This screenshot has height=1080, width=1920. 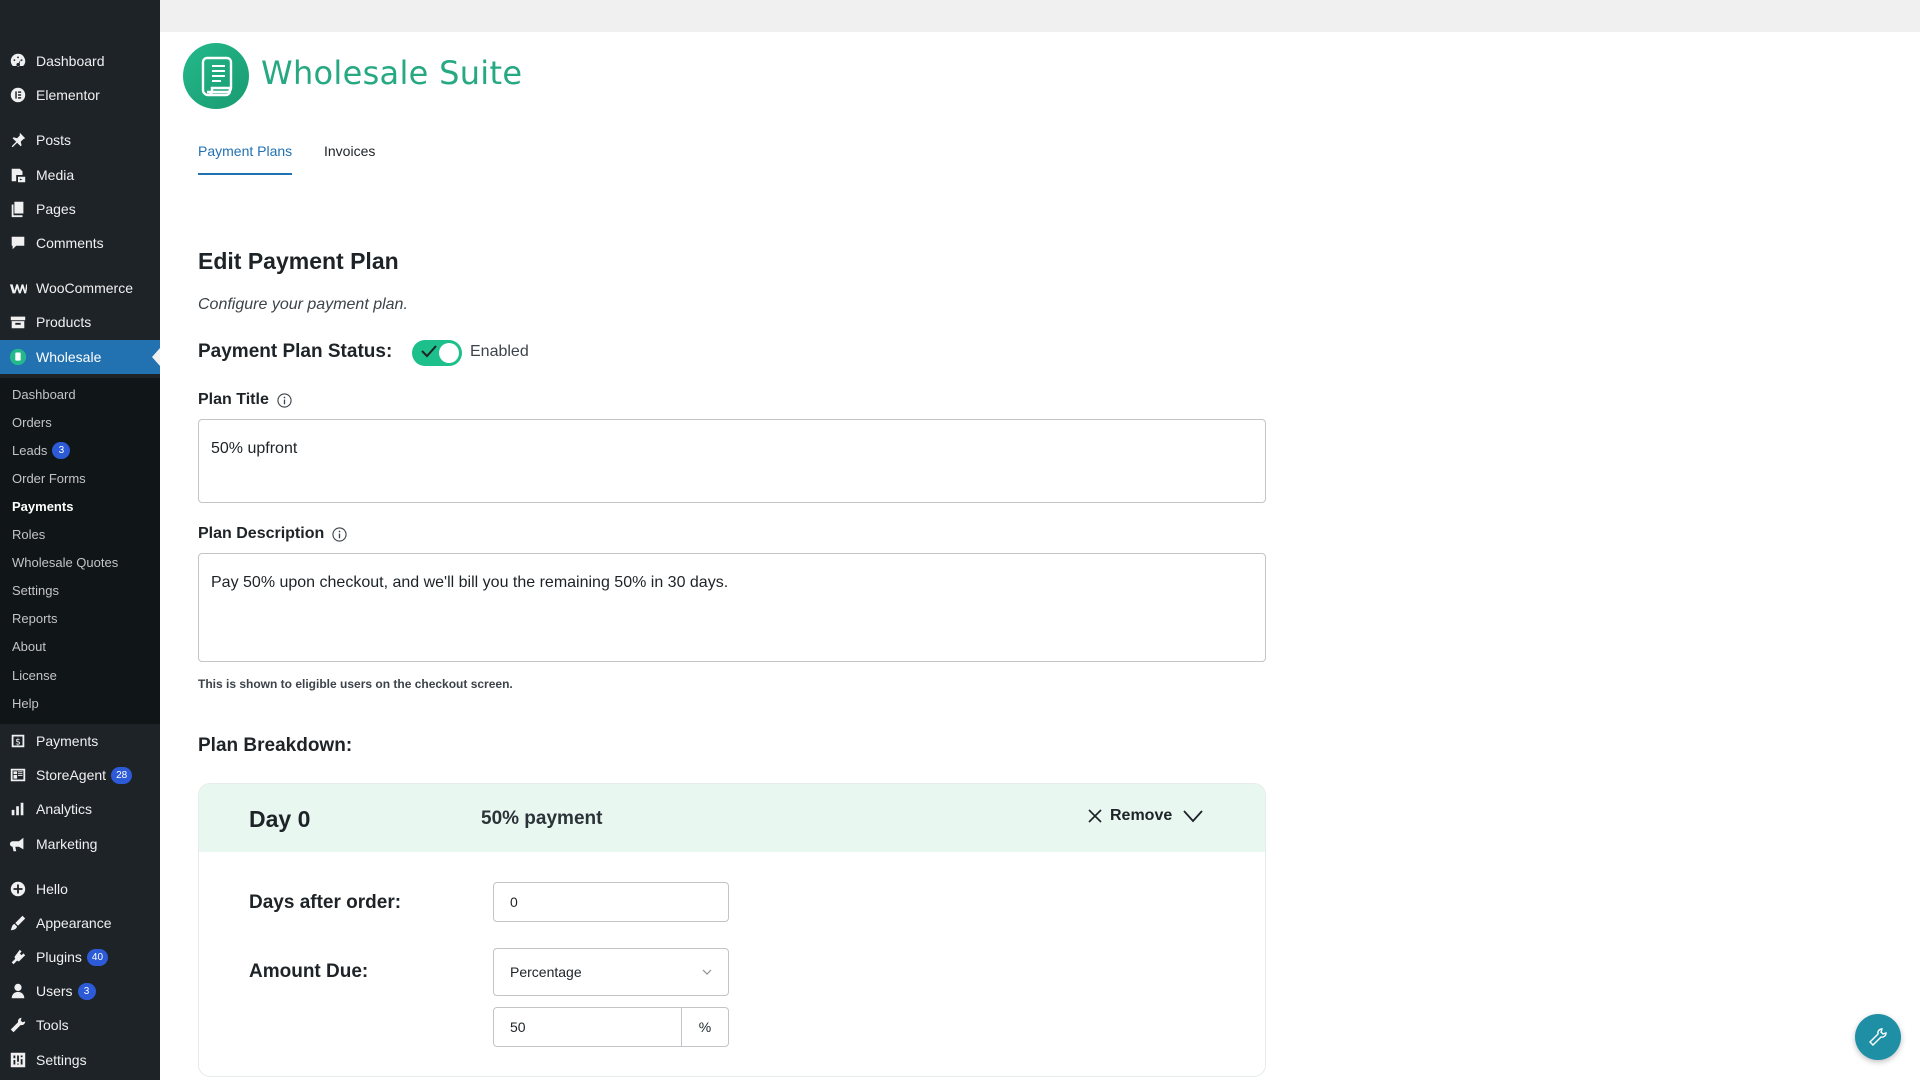 What do you see at coordinates (18, 844) in the screenshot?
I see `marketing-icon` at bounding box center [18, 844].